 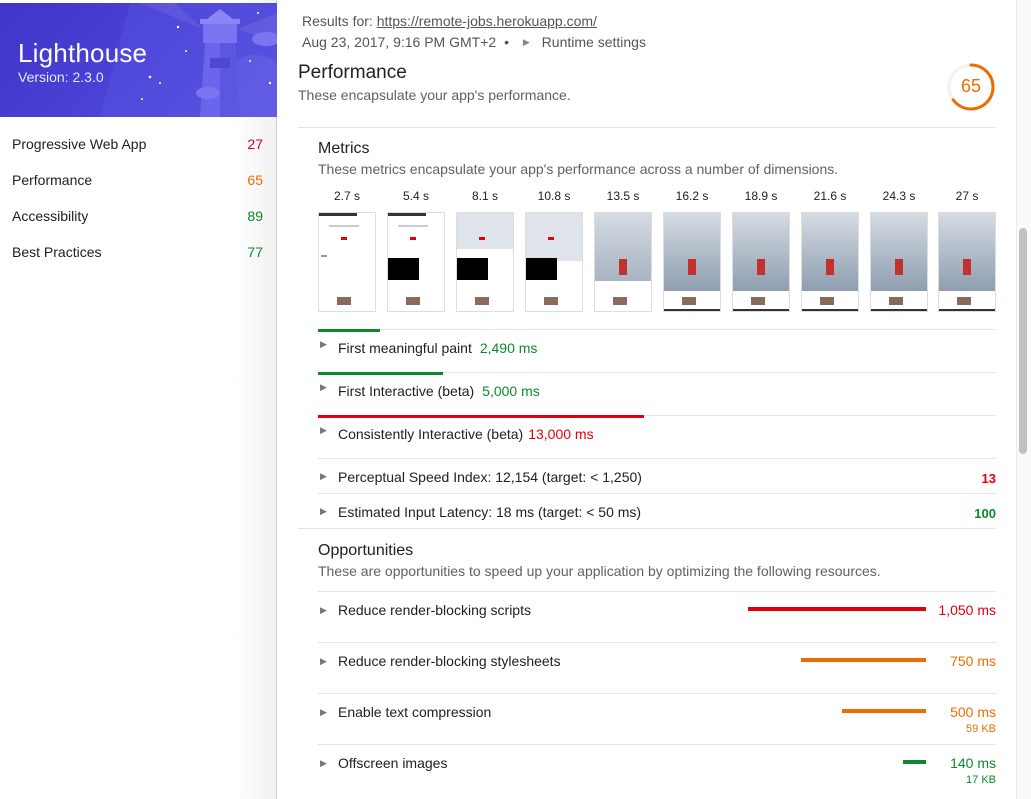 I want to click on sidebar-item-best-practices: Best Practices 77, so click(x=138, y=252).